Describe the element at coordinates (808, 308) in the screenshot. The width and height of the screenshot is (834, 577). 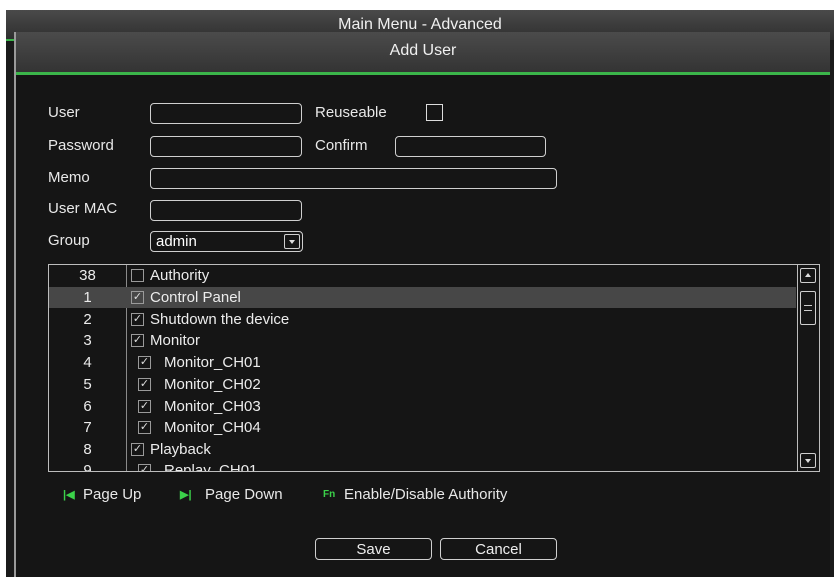
I see `scroll-thumb` at that location.